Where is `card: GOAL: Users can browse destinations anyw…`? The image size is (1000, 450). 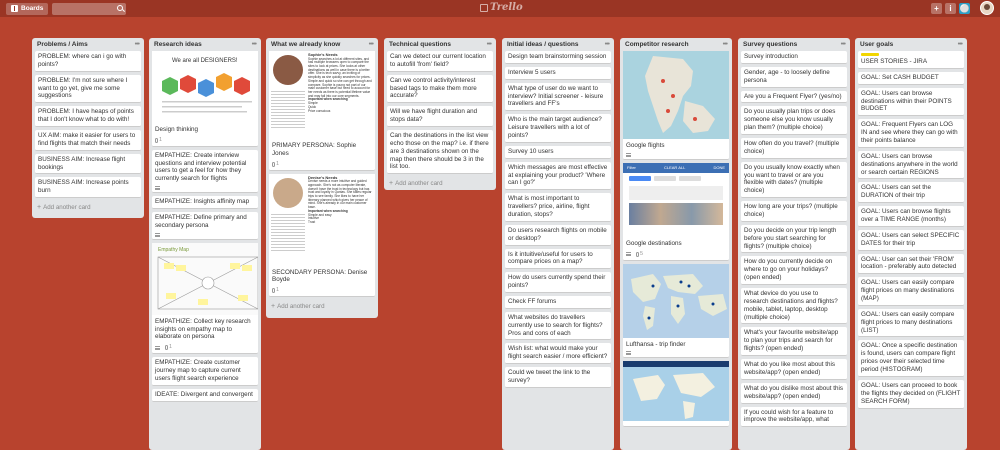
card: GOAL: Users can browse destinations anyw… is located at coordinates (911, 165).